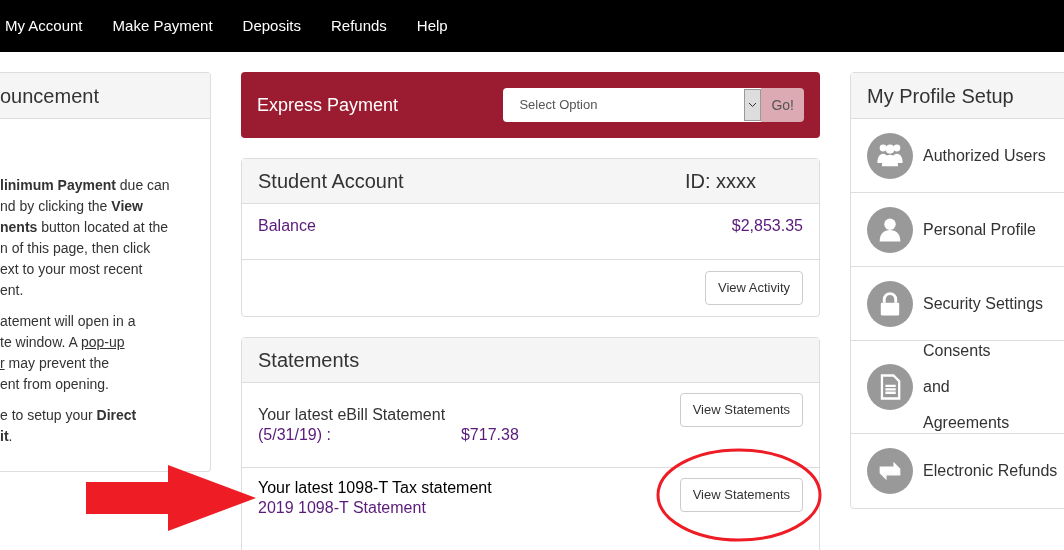 This screenshot has height=550, width=1064. Describe the element at coordinates (957, 387) in the screenshot. I see `profile-item: Consents and Agreements` at that location.